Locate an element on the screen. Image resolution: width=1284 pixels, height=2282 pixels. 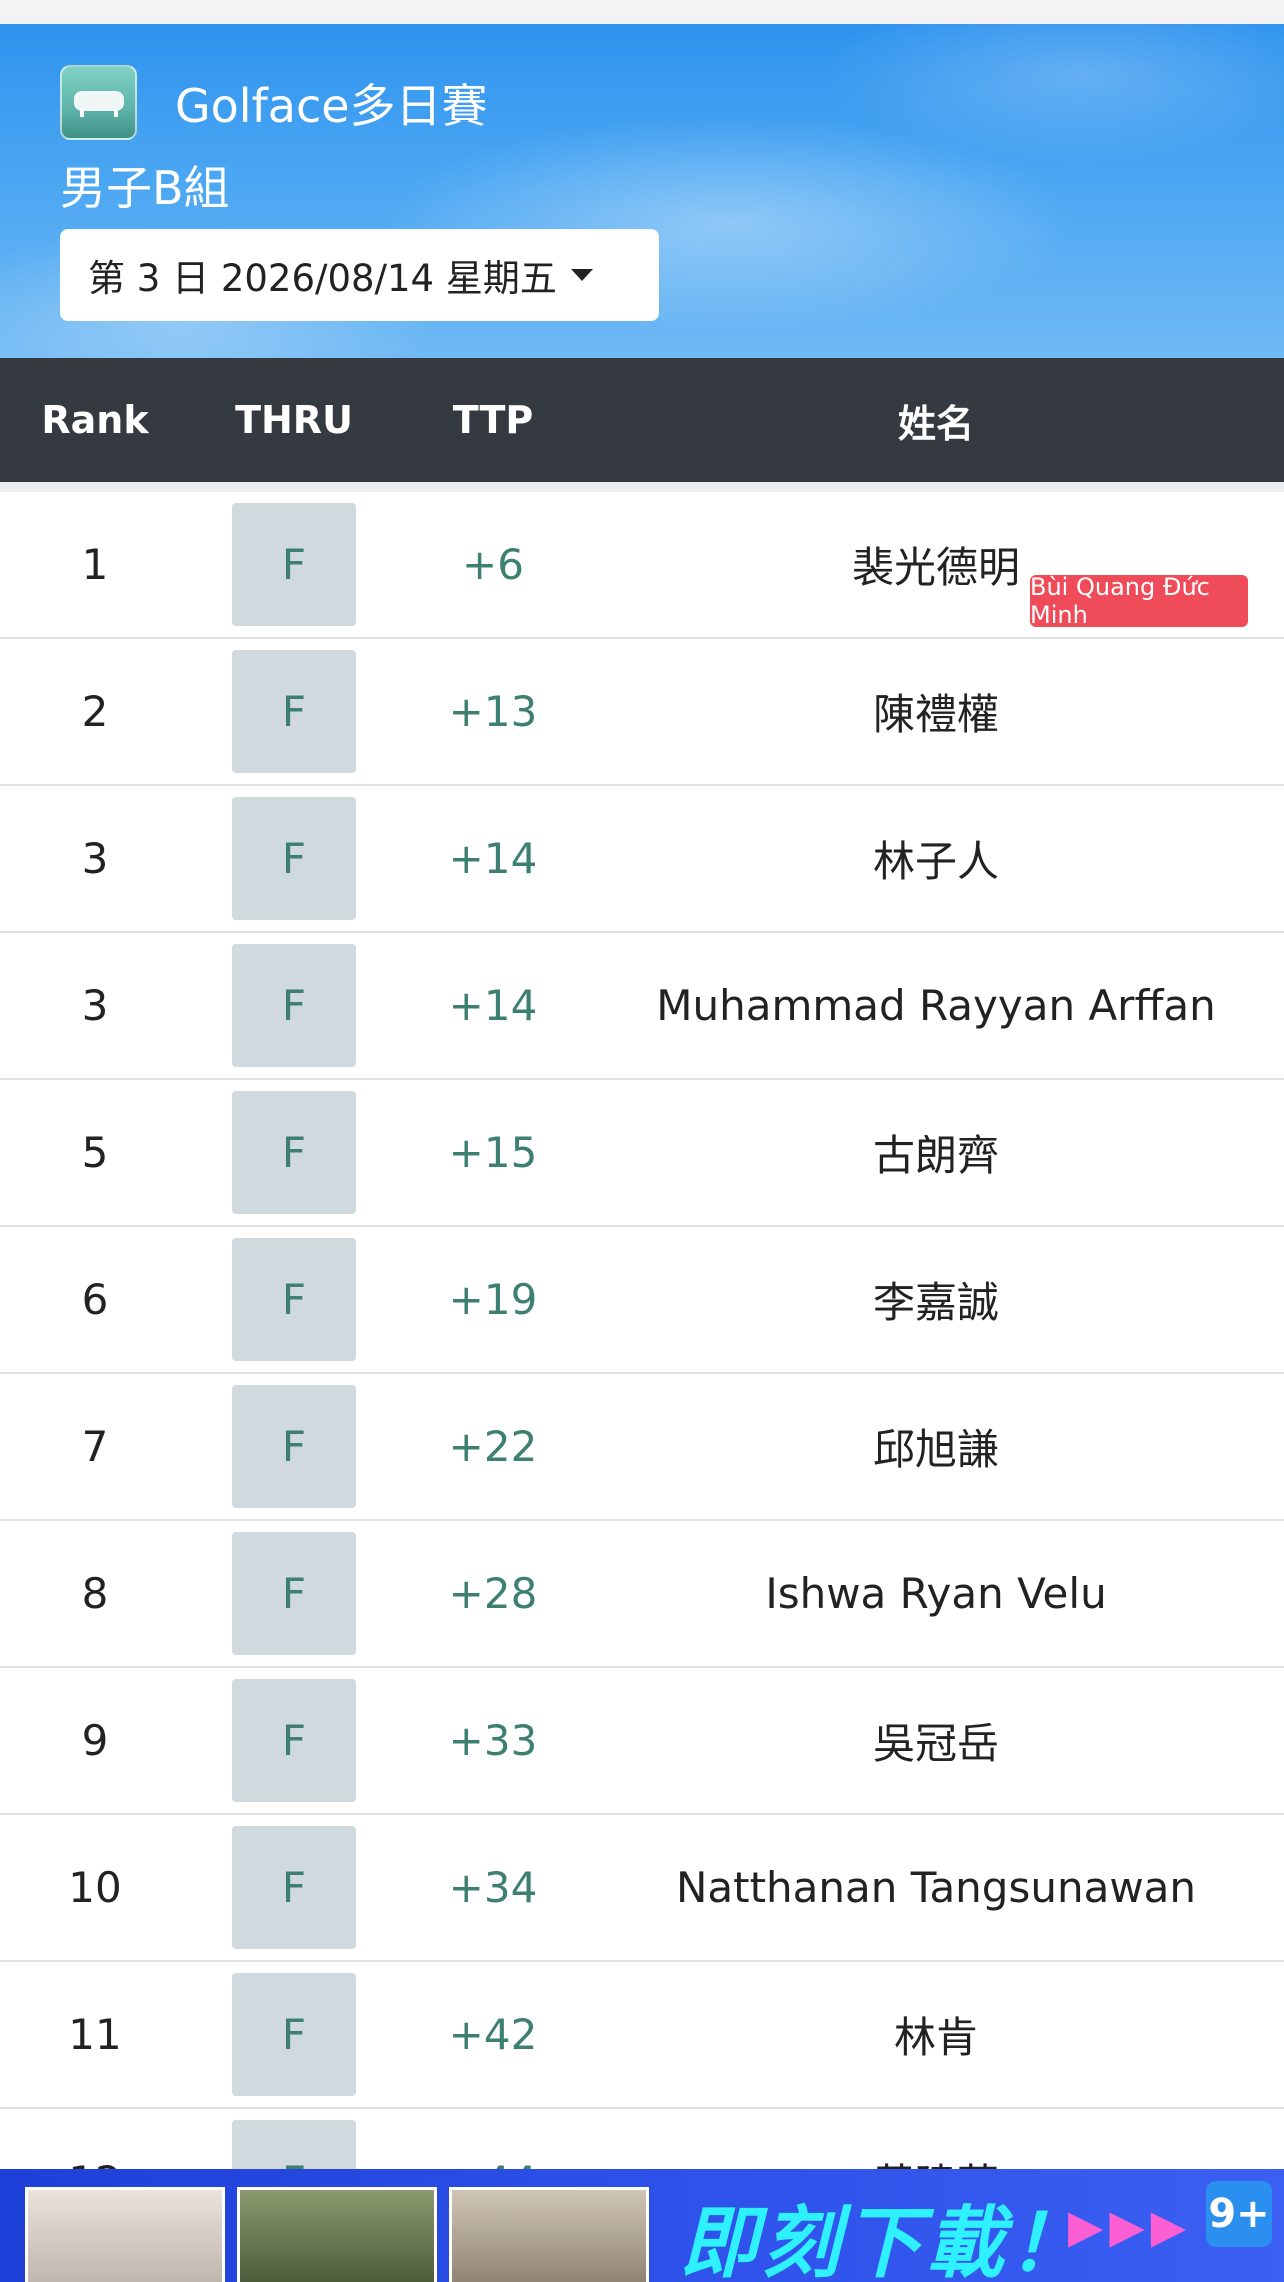
group-title: 男子B組 is located at coordinates (145, 188).